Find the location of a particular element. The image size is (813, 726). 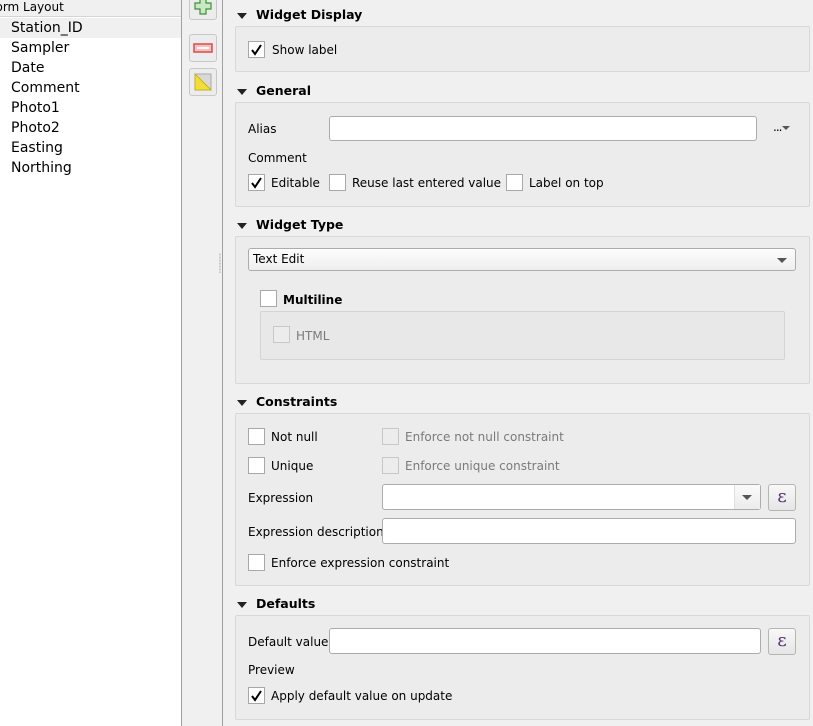

not-null-label: Not null is located at coordinates (294, 437).